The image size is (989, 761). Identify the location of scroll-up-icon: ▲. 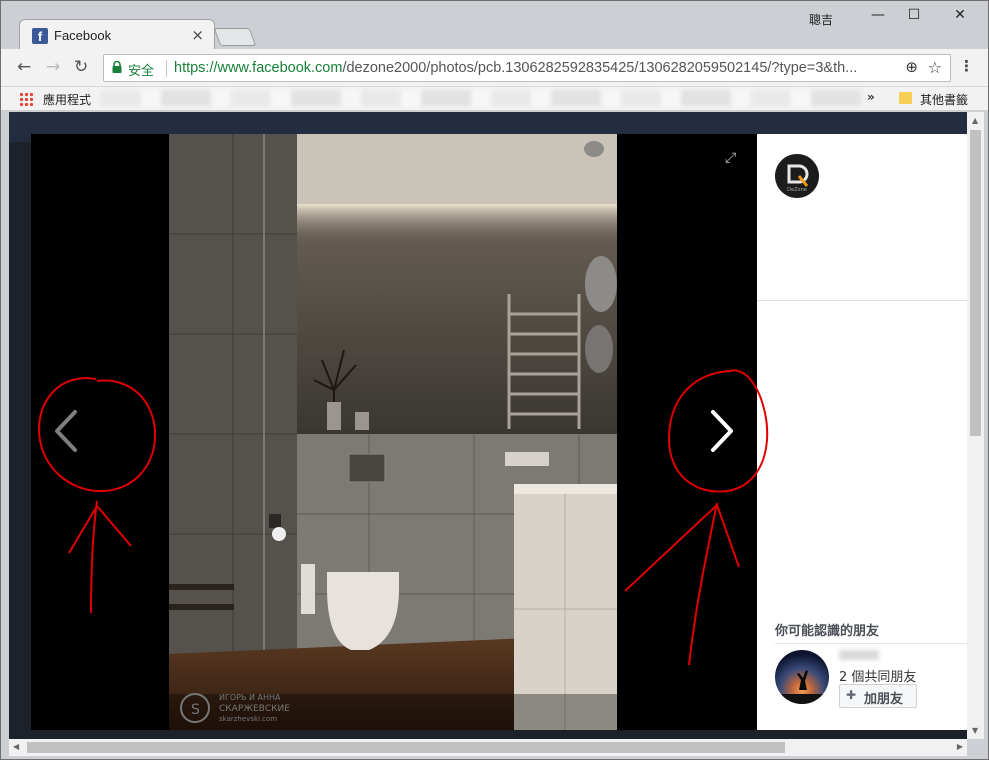
(975, 120).